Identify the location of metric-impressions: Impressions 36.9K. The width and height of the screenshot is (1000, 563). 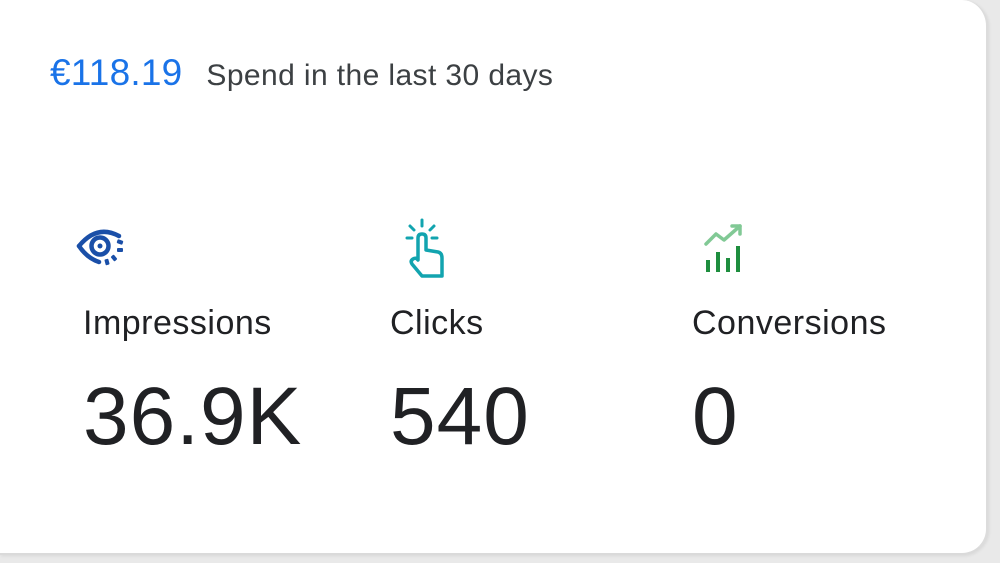
(209, 343).